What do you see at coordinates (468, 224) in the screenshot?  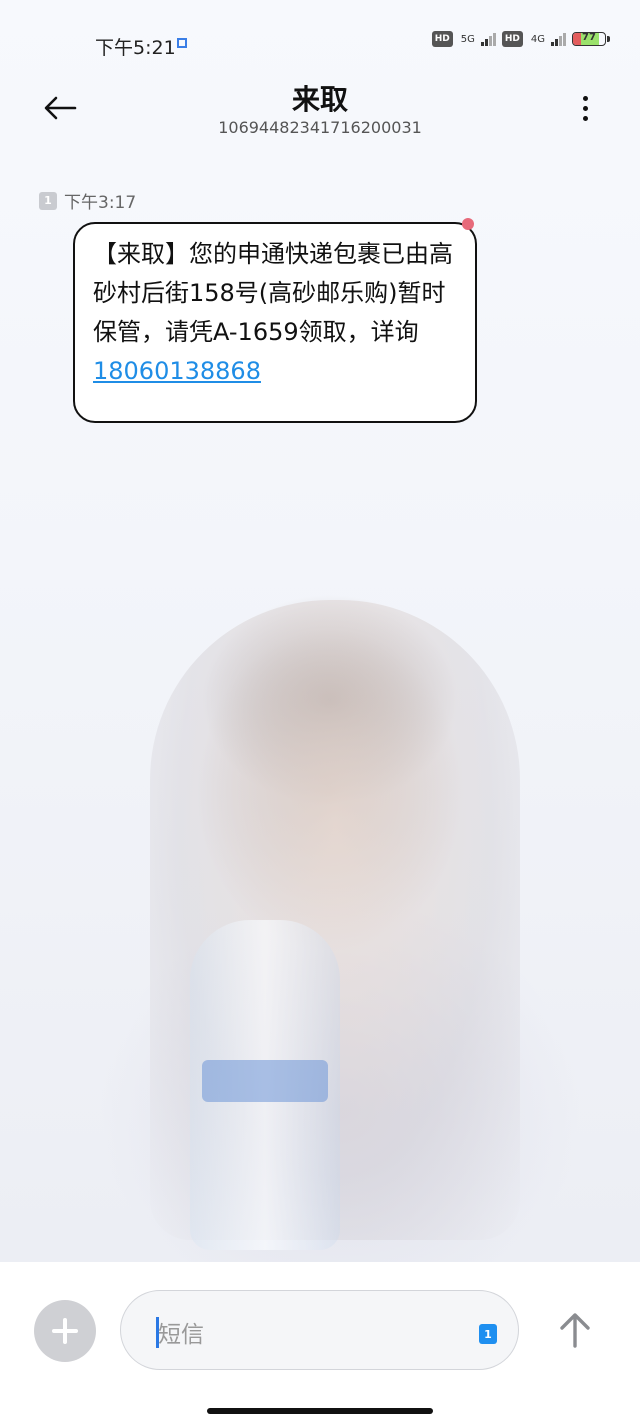 I see `sticker-icon` at bounding box center [468, 224].